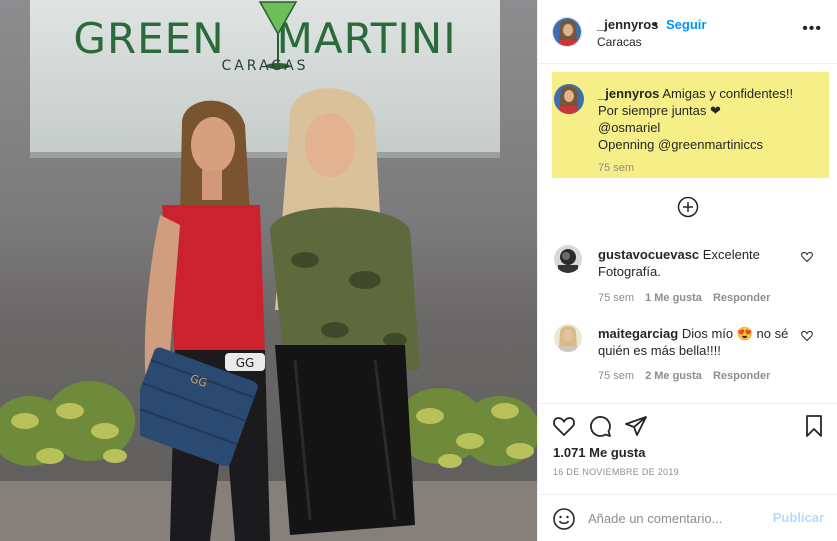 This screenshot has width=837, height=541. What do you see at coordinates (564, 426) in the screenshot?
I see `heart-icon` at bounding box center [564, 426].